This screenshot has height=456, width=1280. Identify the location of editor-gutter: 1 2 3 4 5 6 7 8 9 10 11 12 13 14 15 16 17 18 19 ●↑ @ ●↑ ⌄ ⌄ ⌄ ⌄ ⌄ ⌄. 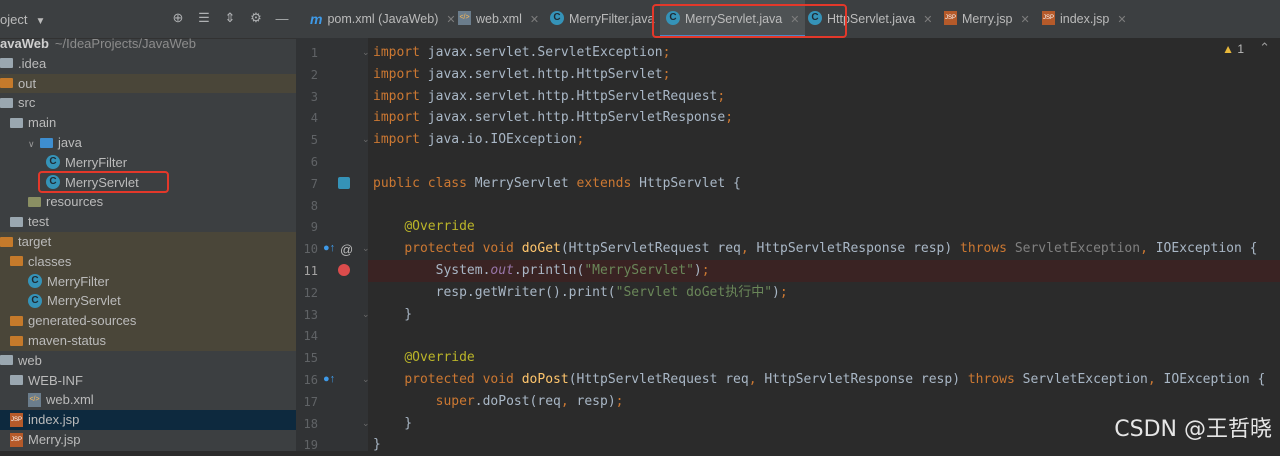
(333, 245).